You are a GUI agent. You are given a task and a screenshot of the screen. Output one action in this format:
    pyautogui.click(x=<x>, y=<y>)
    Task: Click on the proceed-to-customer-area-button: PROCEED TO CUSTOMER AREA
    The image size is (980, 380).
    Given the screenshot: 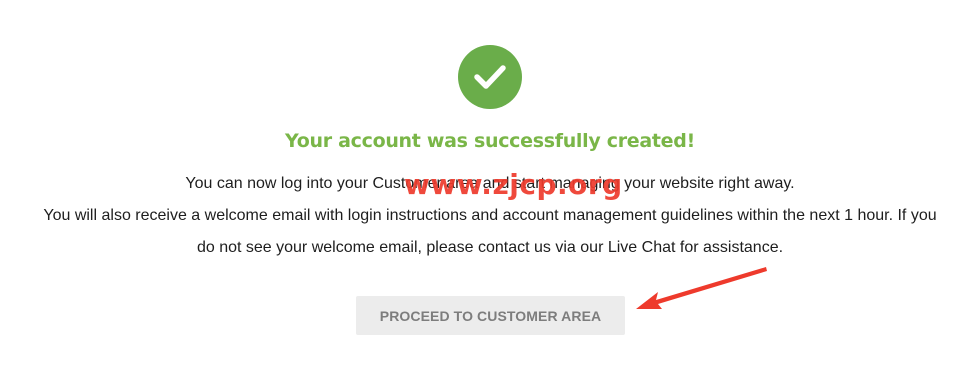 What is the action you would take?
    pyautogui.click(x=490, y=315)
    